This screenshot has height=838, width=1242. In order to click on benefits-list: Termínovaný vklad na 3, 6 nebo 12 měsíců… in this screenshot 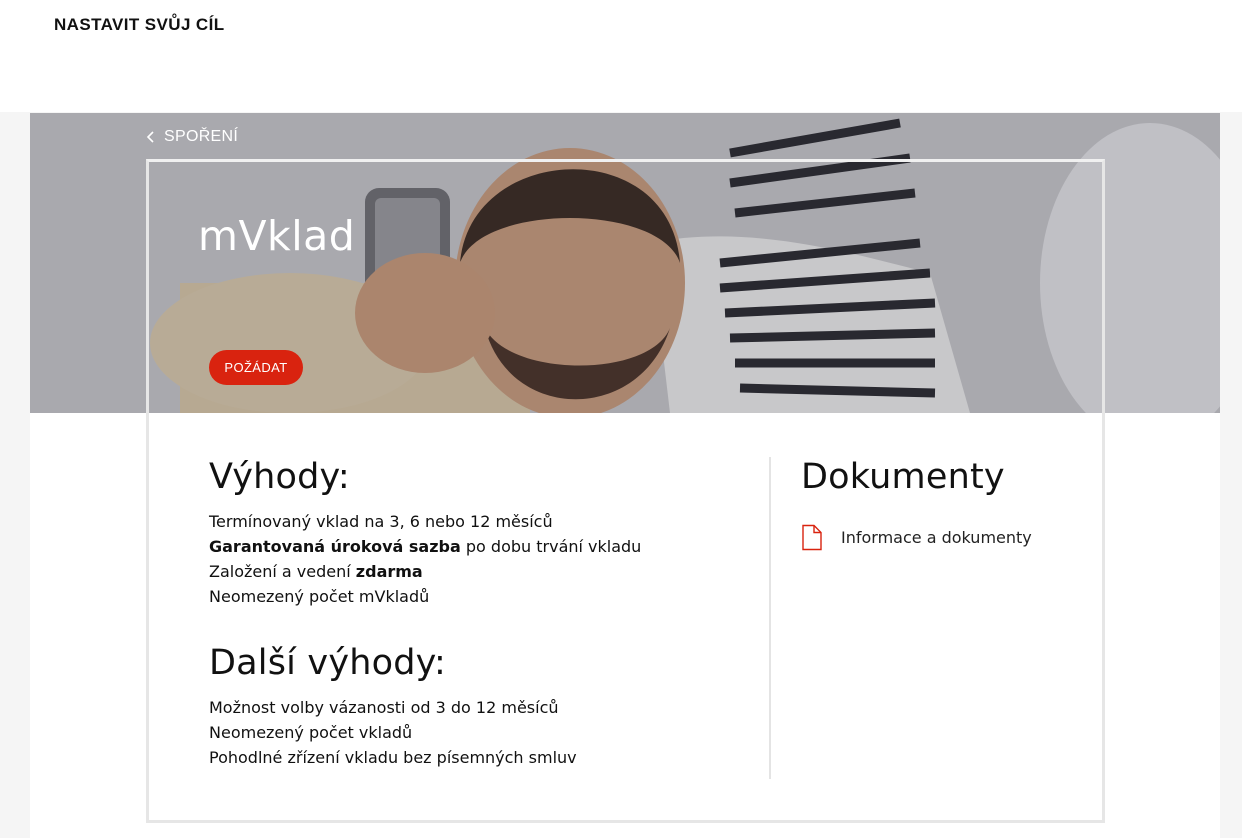, I will do `click(479, 559)`.